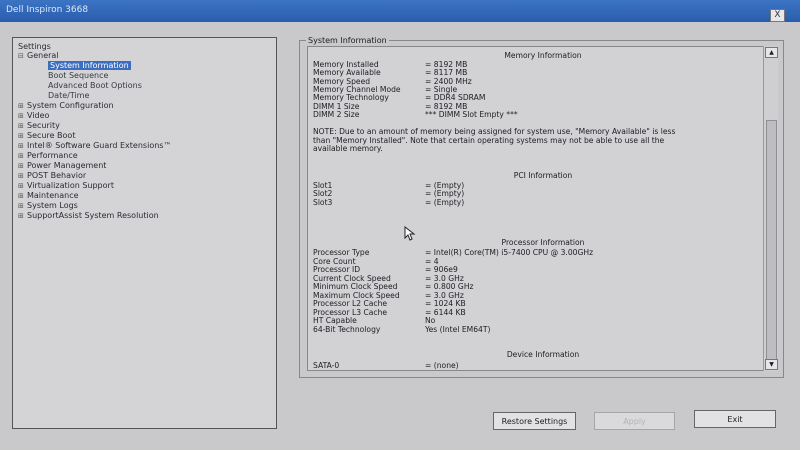 The width and height of the screenshot is (800, 450). I want to click on tree-item-11: ⊞ Power Management, so click(62, 166).